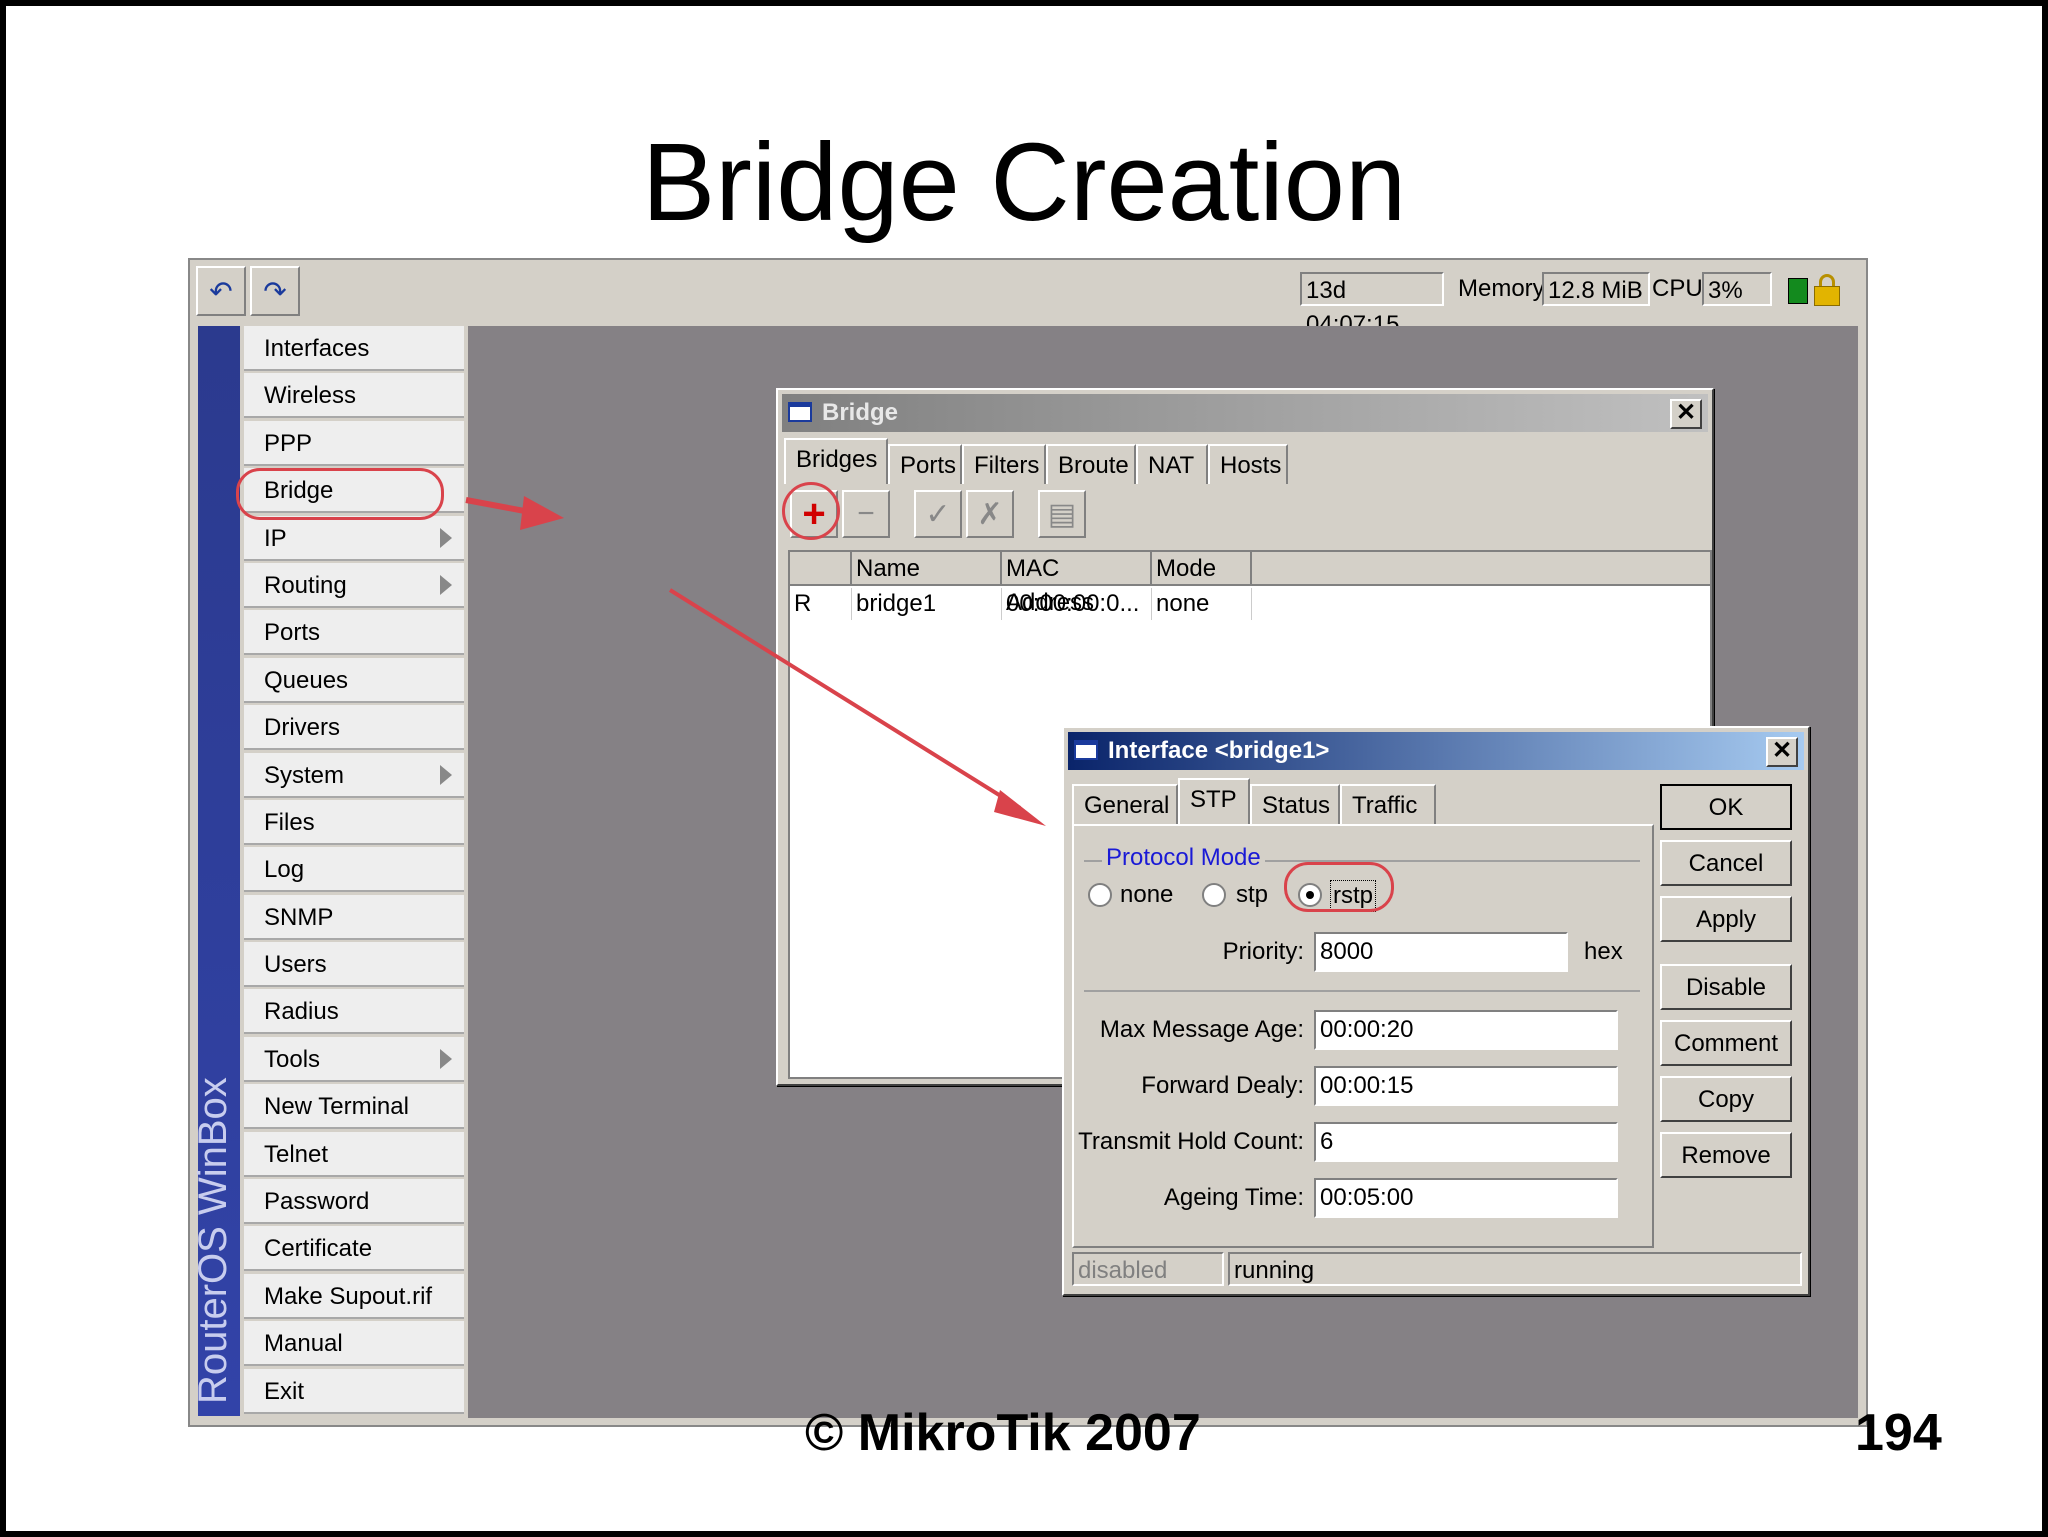 The image size is (2048, 1537). Describe the element at coordinates (845, 699) in the screenshot. I see `arrow-line-stp` at that location.